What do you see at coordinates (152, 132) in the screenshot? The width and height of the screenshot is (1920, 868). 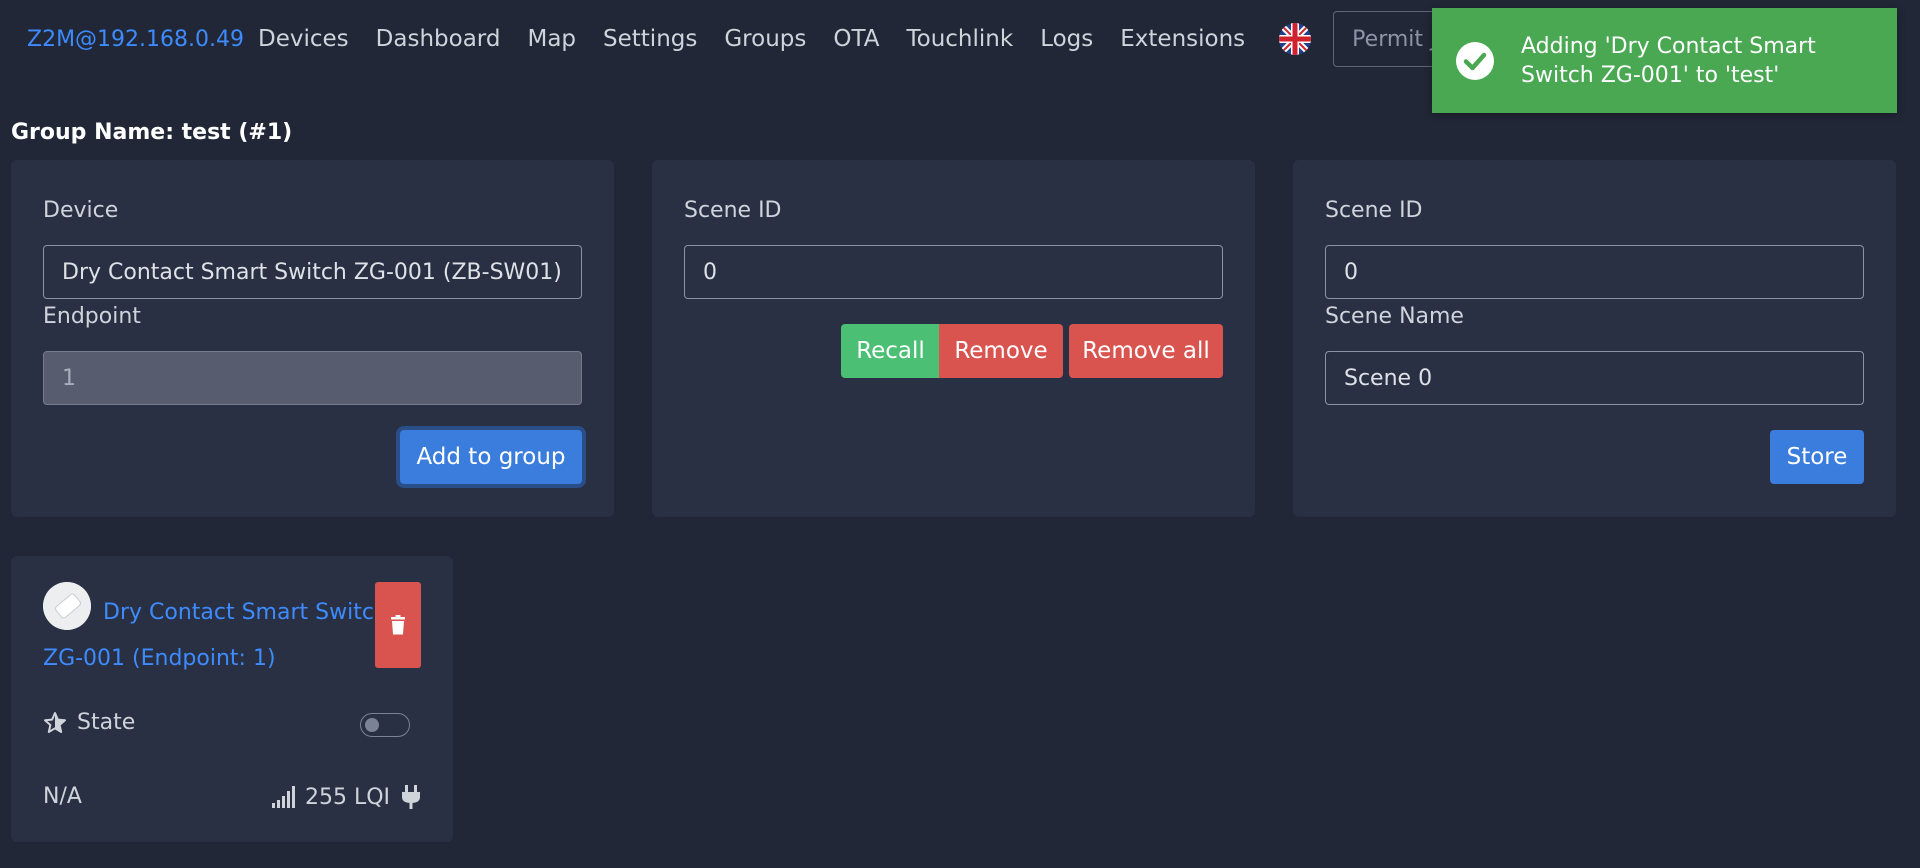 I see `group-title: Group Name: test (#1)` at bounding box center [152, 132].